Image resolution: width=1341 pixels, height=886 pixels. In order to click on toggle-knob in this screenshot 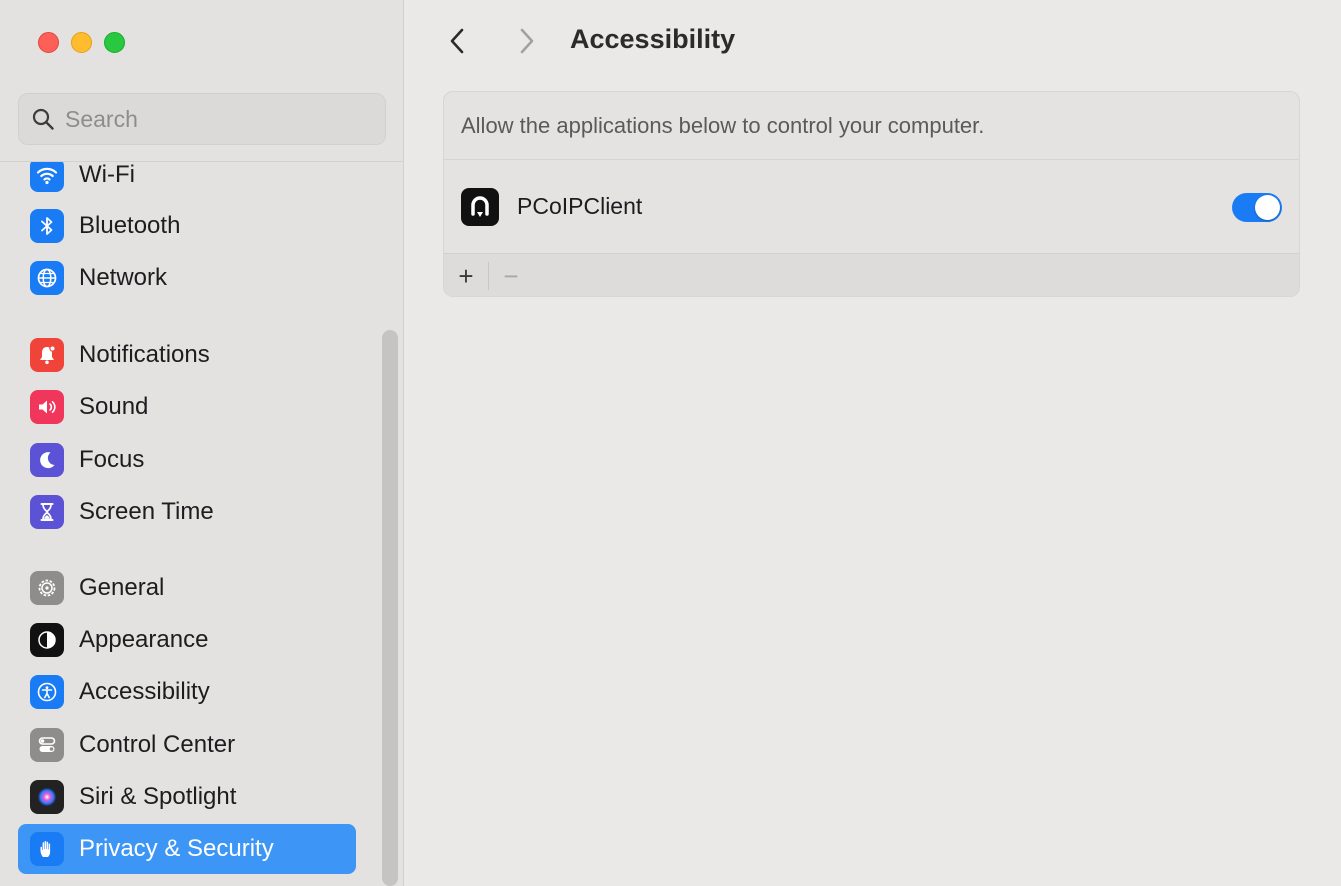, I will do `click(1267, 207)`.